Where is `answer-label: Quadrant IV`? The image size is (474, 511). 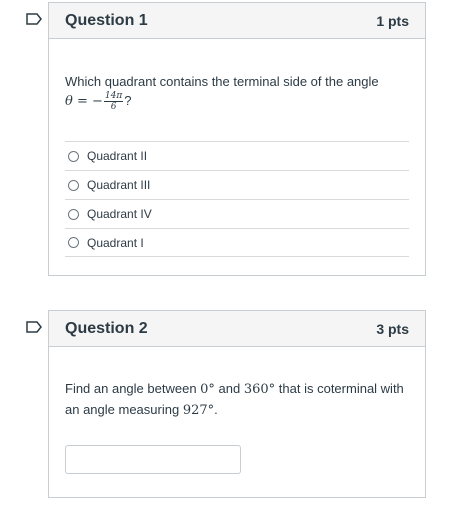 answer-label: Quadrant IV is located at coordinates (119, 214).